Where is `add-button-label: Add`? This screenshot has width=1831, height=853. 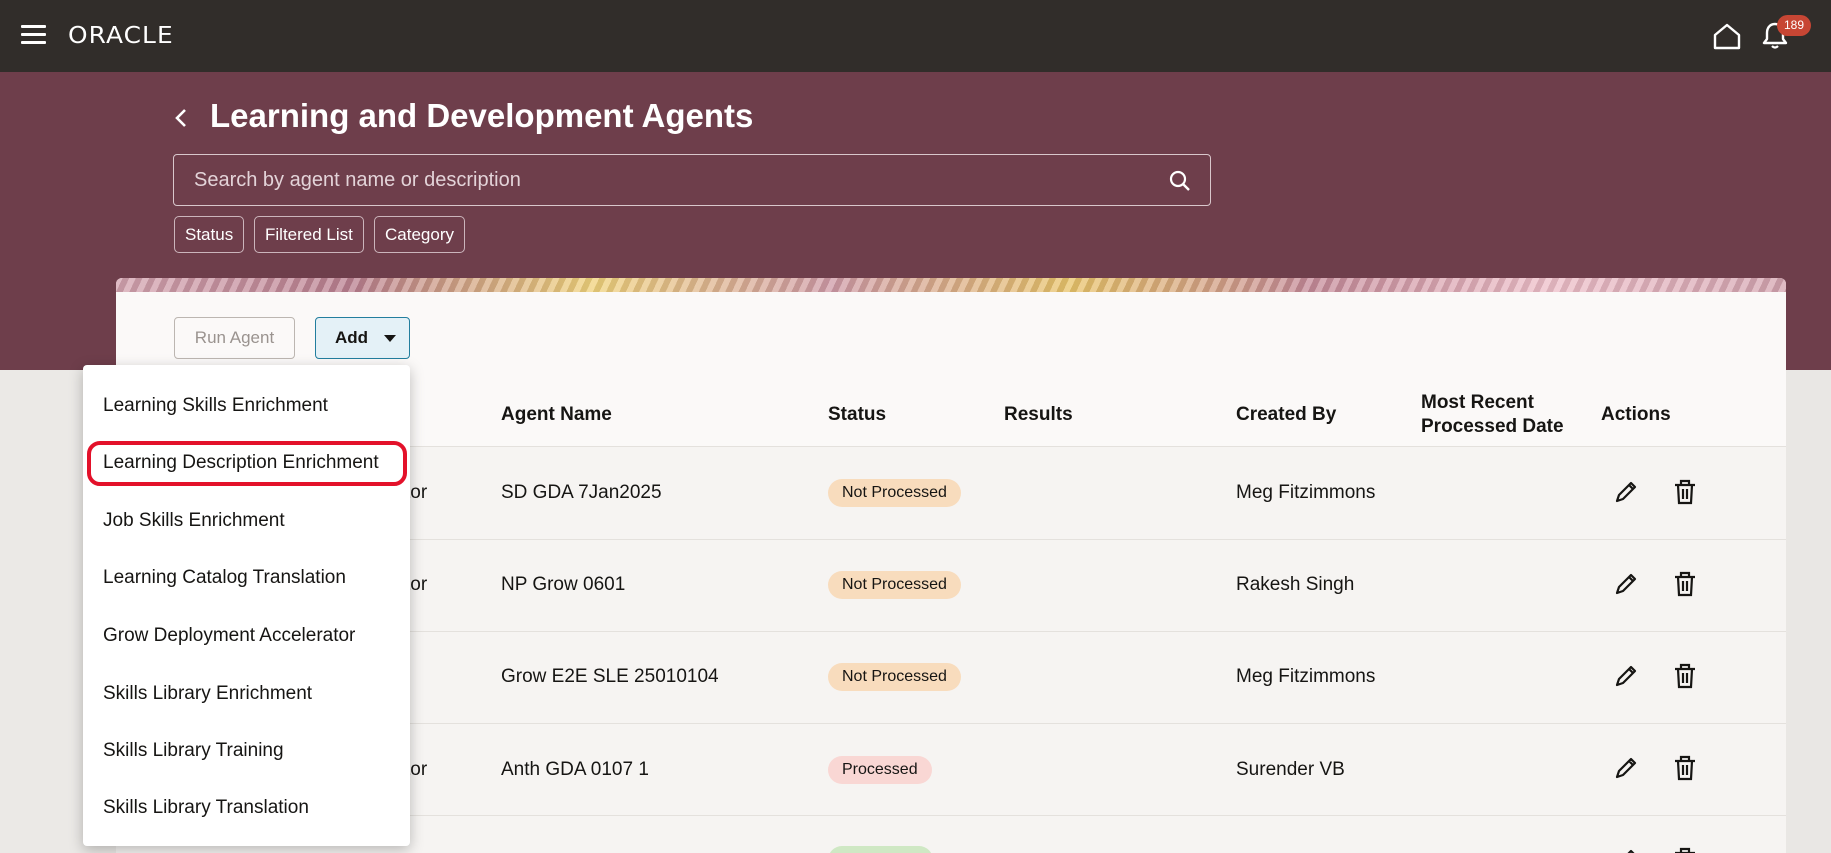 add-button-label: Add is located at coordinates (352, 337).